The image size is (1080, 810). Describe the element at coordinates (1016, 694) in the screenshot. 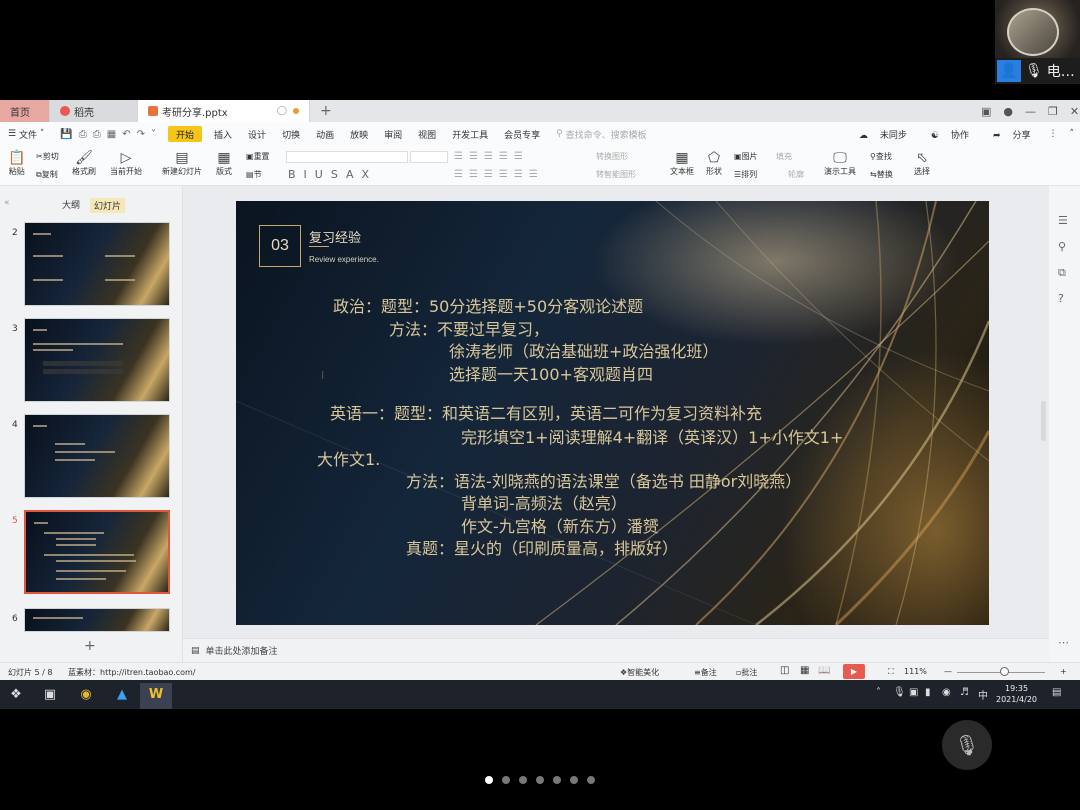

I see `taskbar-clock: 19:35 2021/4/20` at that location.